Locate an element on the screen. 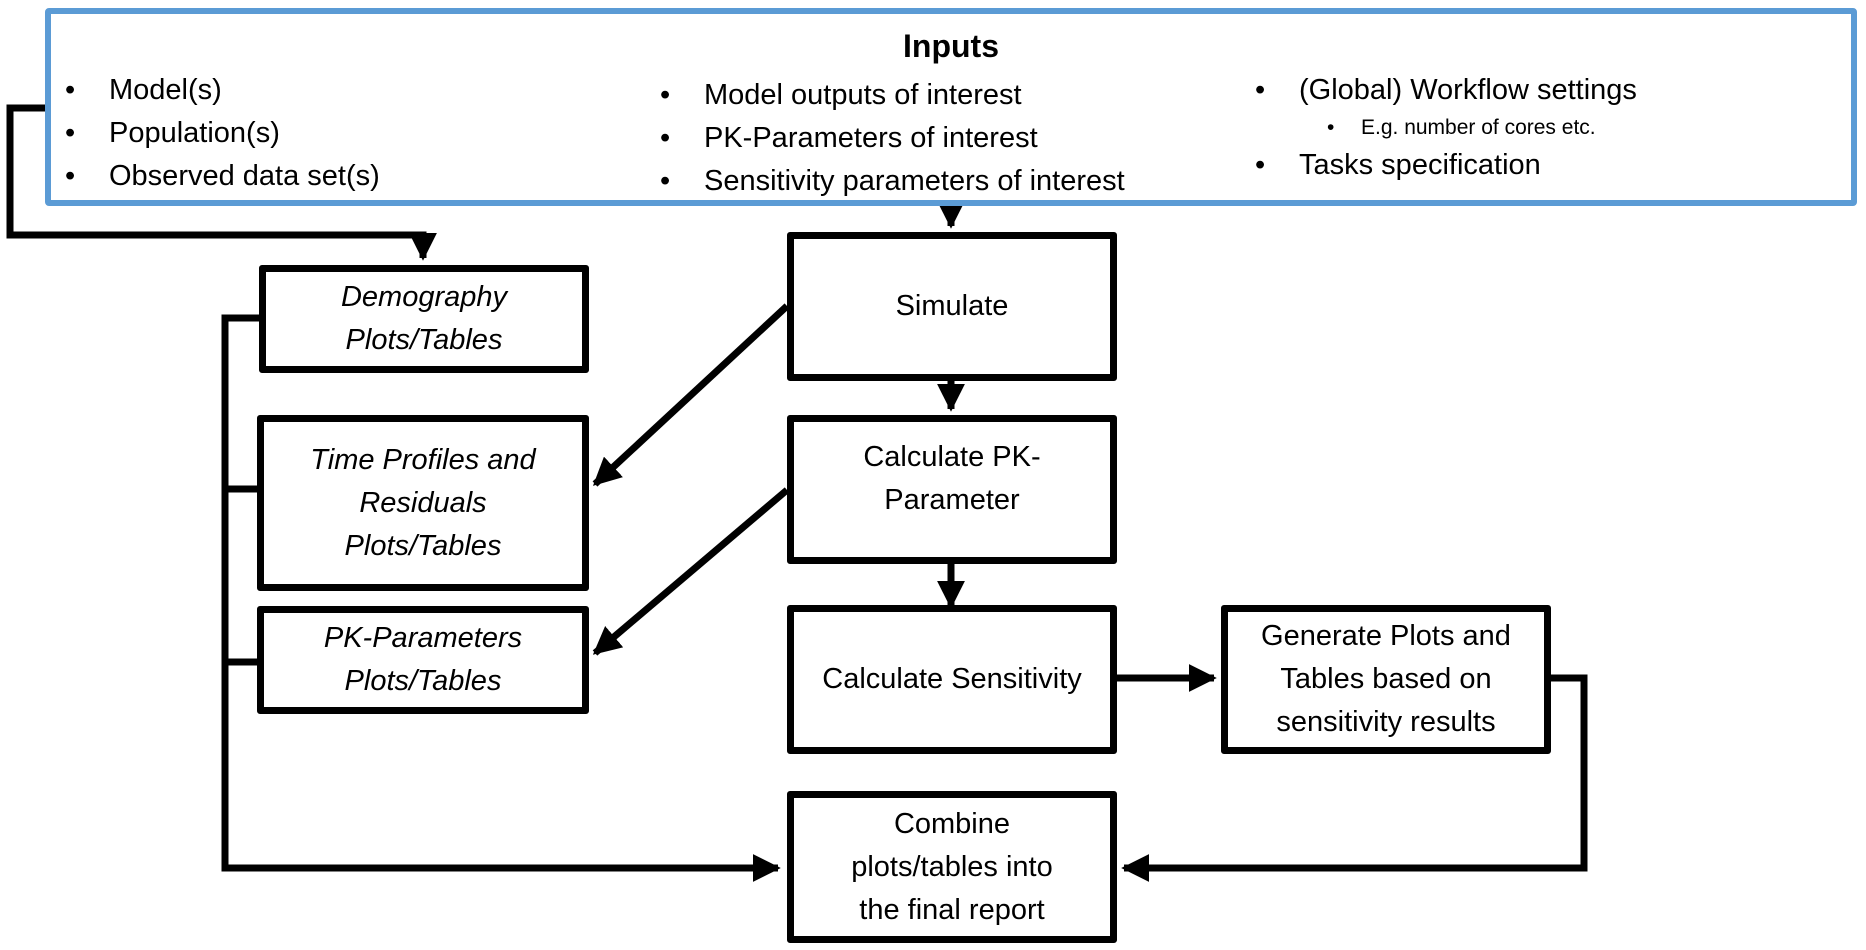 Image resolution: width=1866 pixels, height=950 pixels. input-item: Population(s) is located at coordinates (220, 133).